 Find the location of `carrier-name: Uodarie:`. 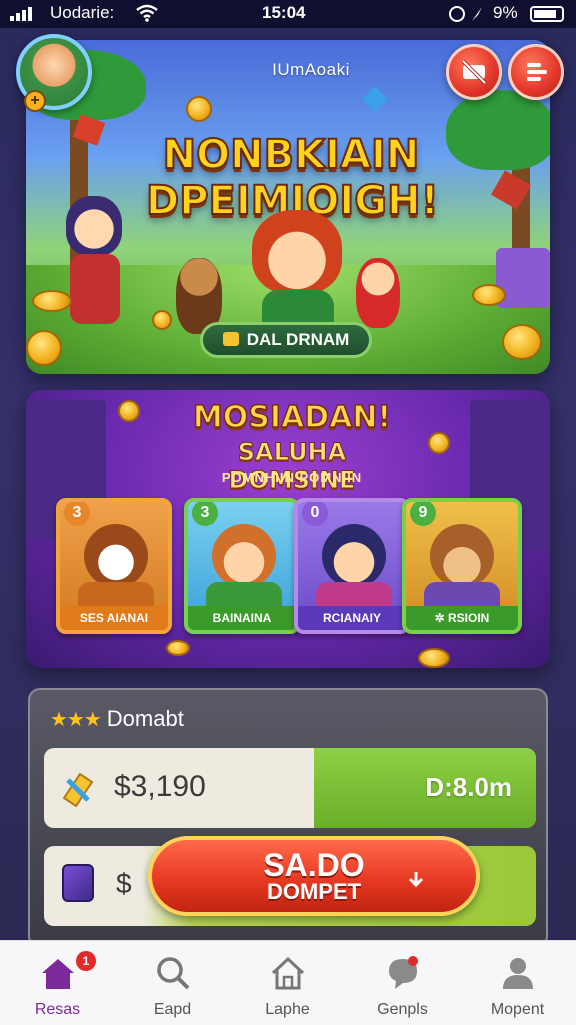

carrier-name: Uodarie: is located at coordinates (82, 12).